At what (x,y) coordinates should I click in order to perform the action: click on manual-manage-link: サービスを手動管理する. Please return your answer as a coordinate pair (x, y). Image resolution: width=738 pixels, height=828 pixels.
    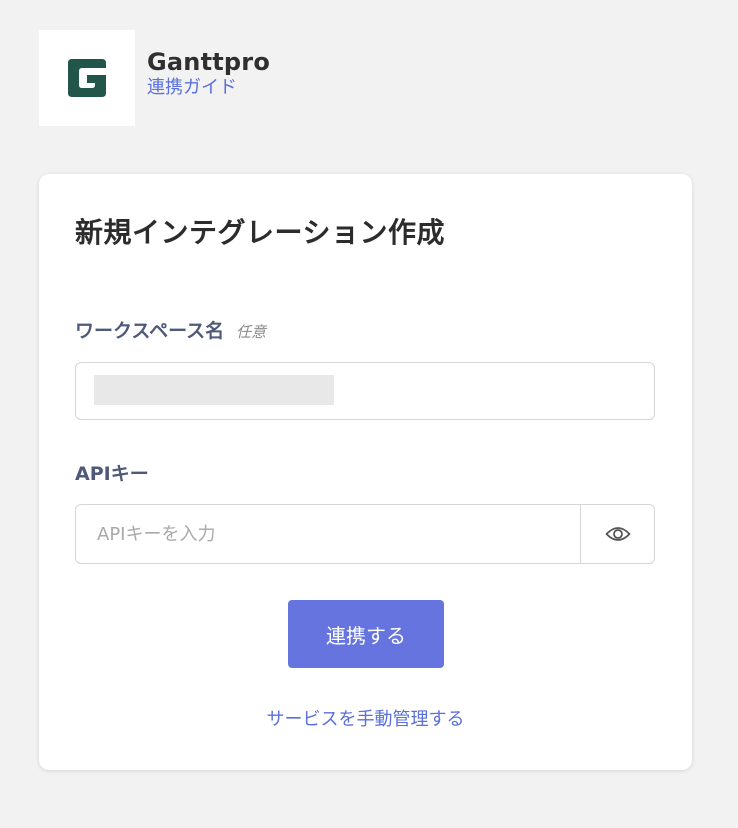
    Looking at the image, I should click on (365, 718).